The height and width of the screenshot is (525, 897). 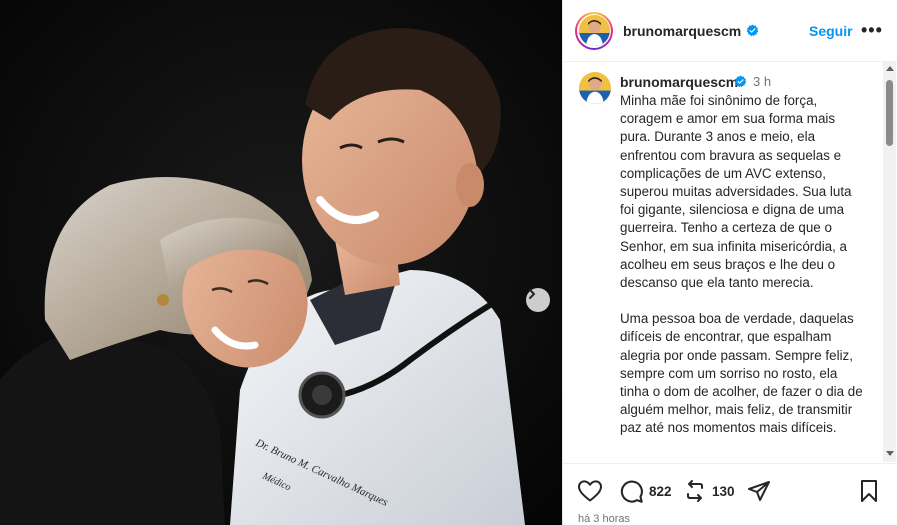 I want to click on caption-scrollbar, so click(x=889, y=262).